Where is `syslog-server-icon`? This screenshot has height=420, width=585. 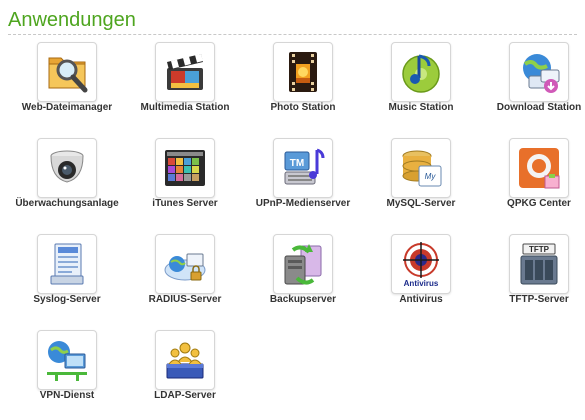
syslog-server-icon is located at coordinates (67, 264).